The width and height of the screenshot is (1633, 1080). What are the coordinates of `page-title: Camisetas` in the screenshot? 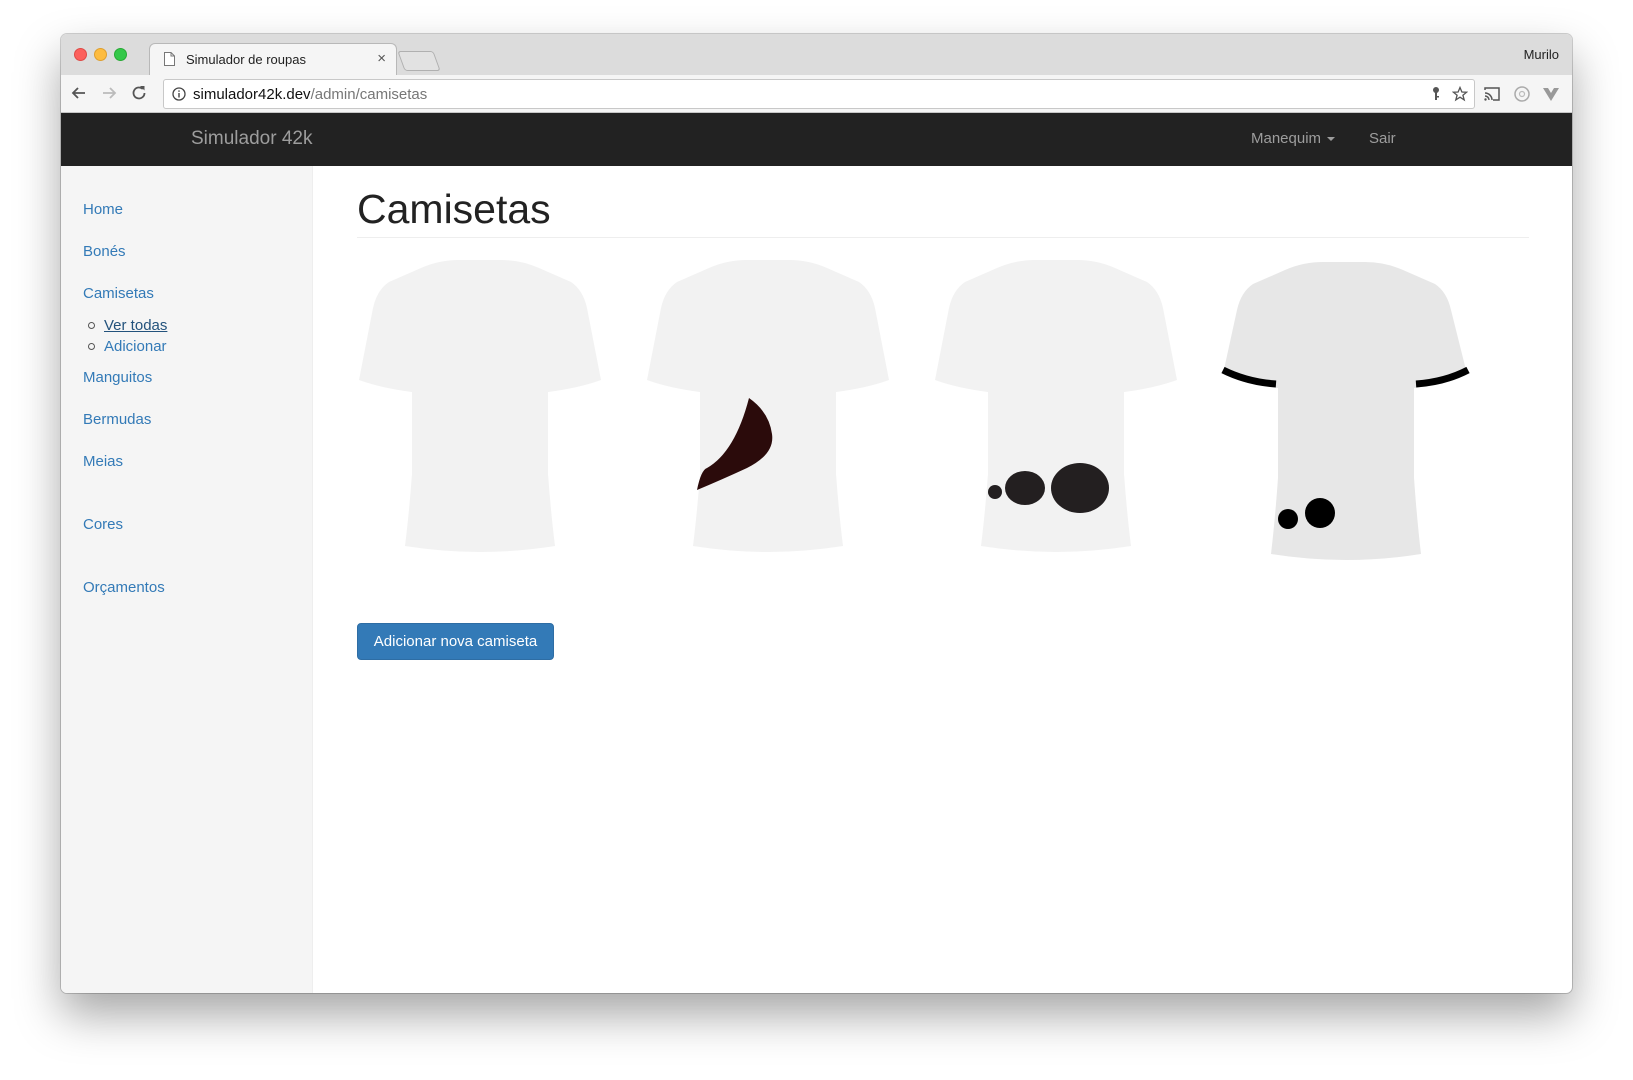 It's located at (454, 209).